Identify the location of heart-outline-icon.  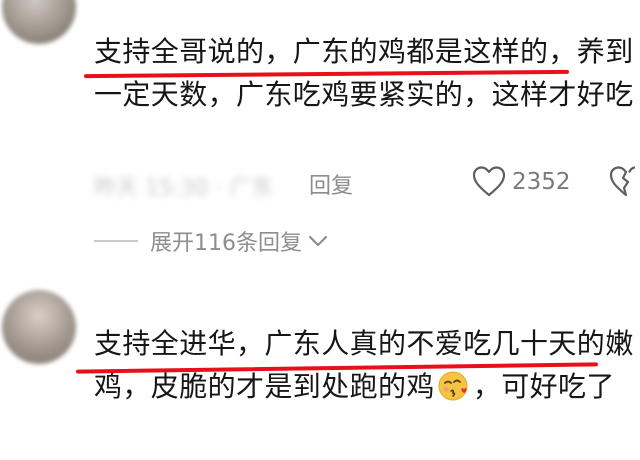
(489, 181).